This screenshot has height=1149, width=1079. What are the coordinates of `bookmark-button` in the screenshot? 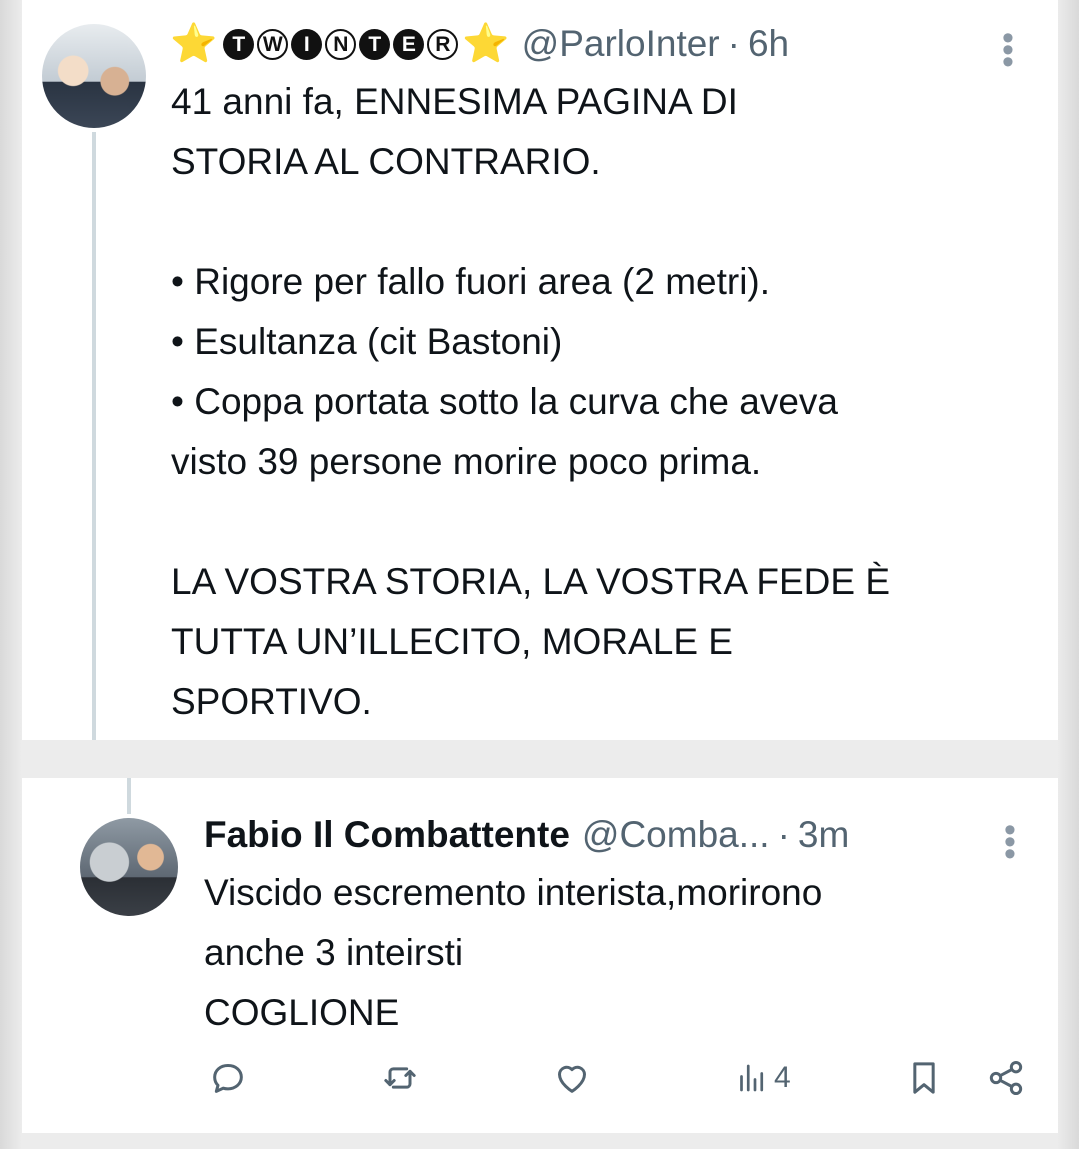 It's located at (924, 1078).